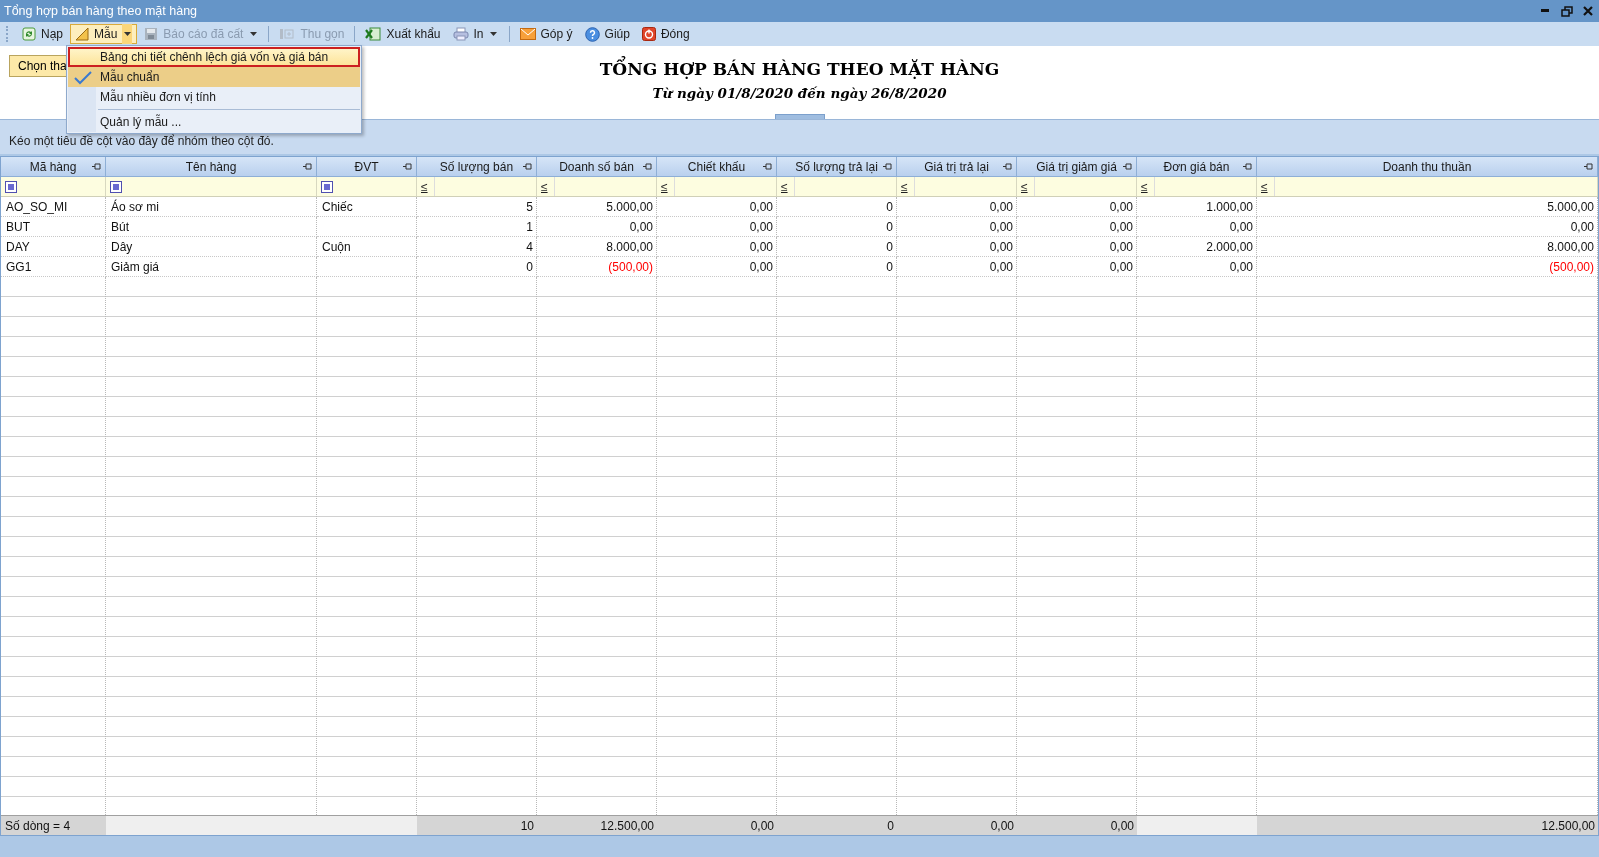  What do you see at coordinates (211, 247) in the screenshot?
I see `table-cell: Dây` at bounding box center [211, 247].